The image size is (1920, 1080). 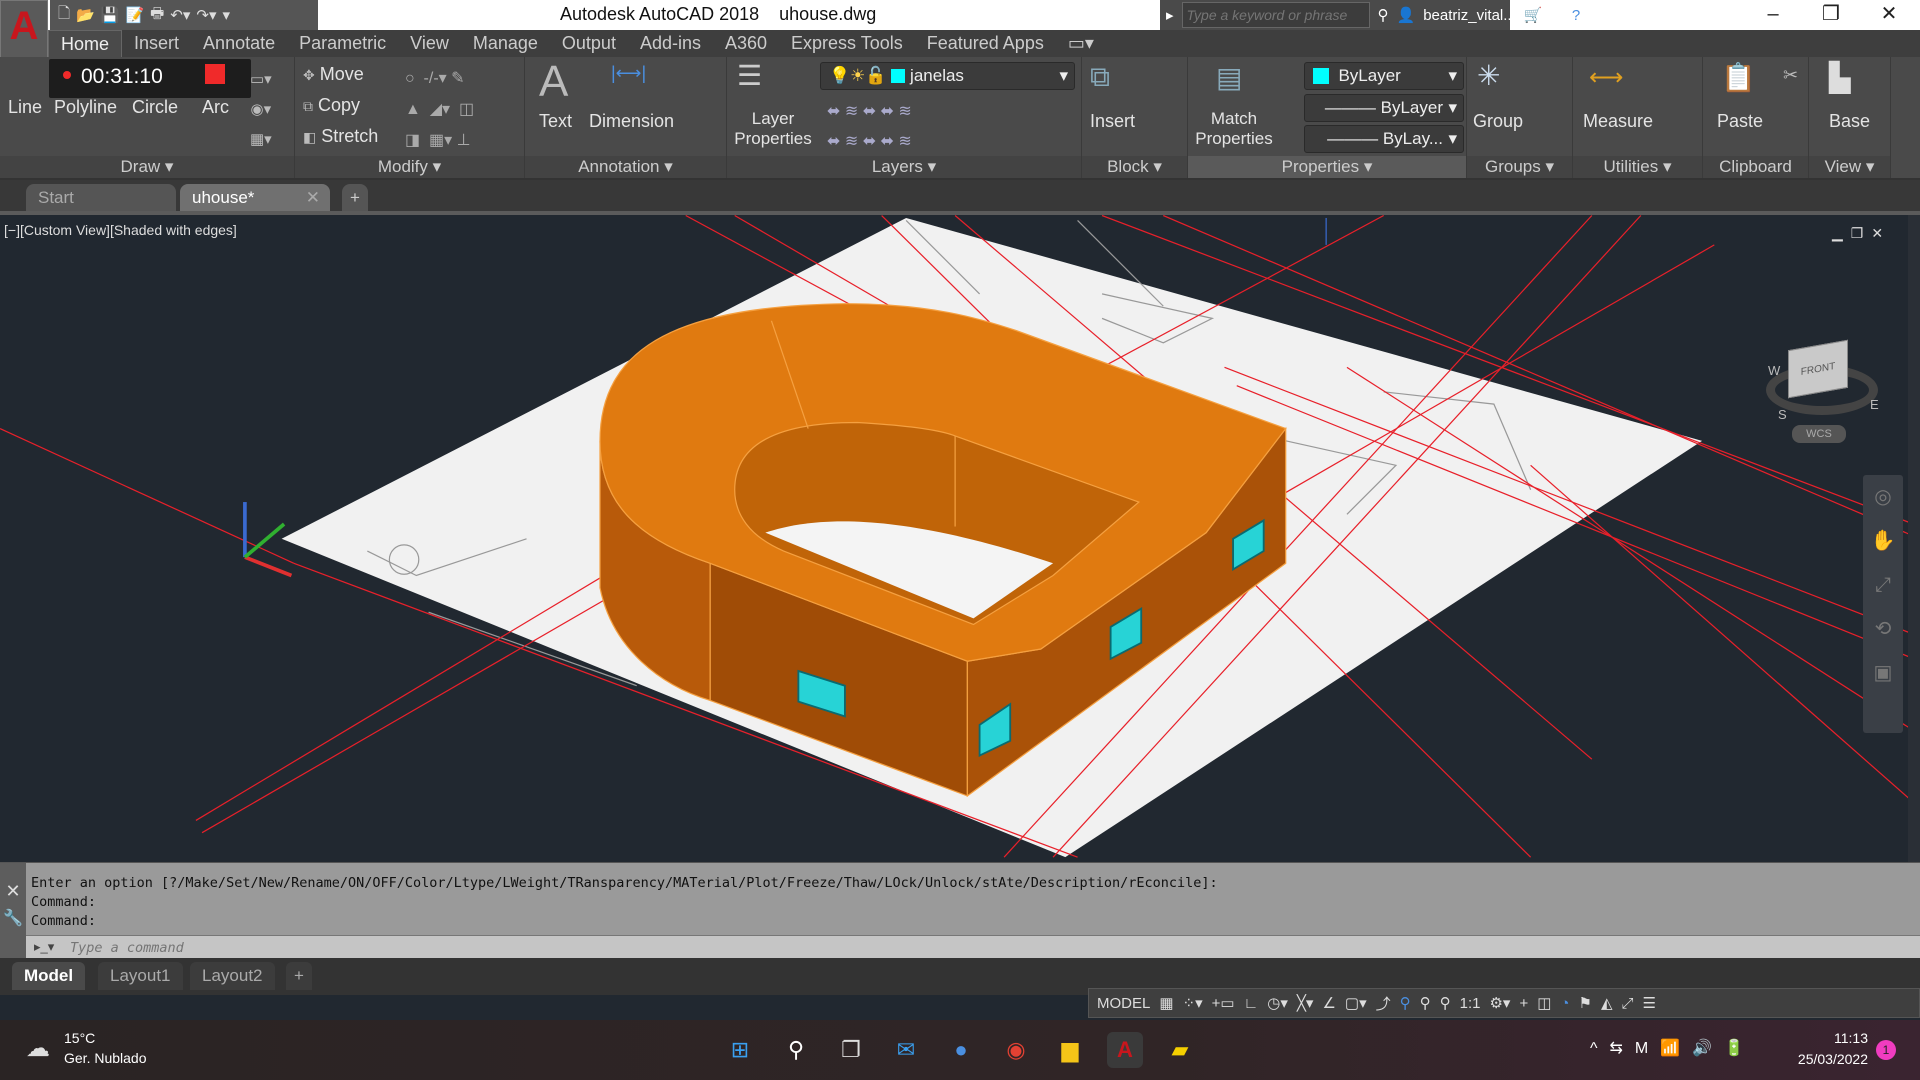 I want to click on tab-layout1: Layout1, so click(x=140, y=976).